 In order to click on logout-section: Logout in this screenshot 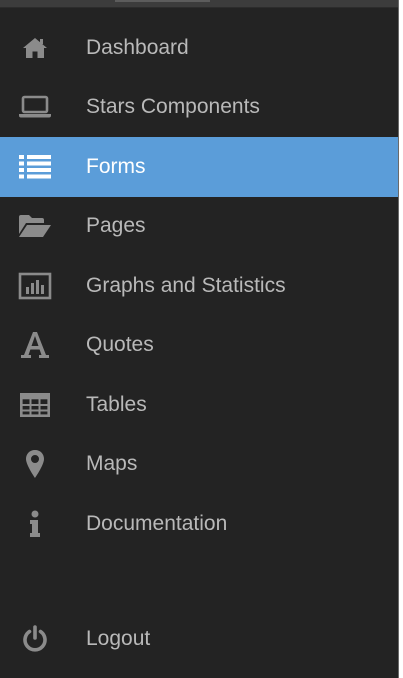, I will do `click(199, 639)`.